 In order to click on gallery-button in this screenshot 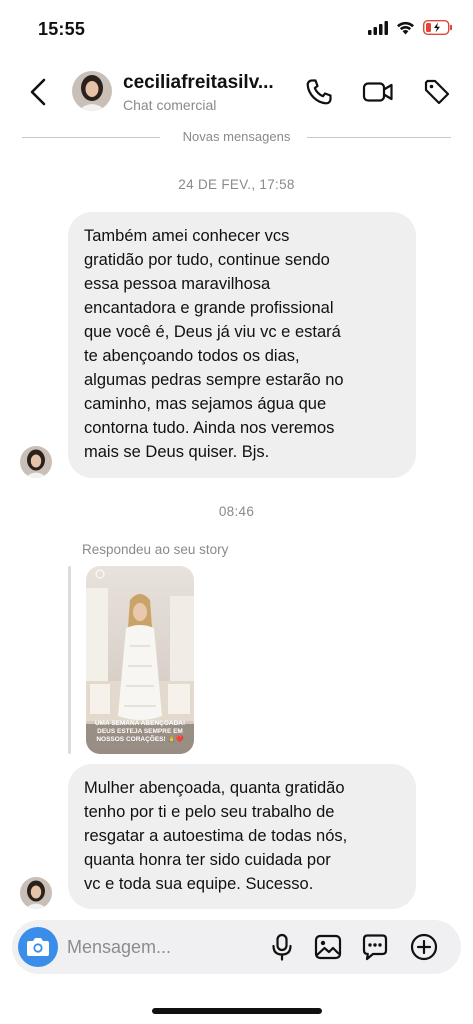, I will do `click(328, 947)`.